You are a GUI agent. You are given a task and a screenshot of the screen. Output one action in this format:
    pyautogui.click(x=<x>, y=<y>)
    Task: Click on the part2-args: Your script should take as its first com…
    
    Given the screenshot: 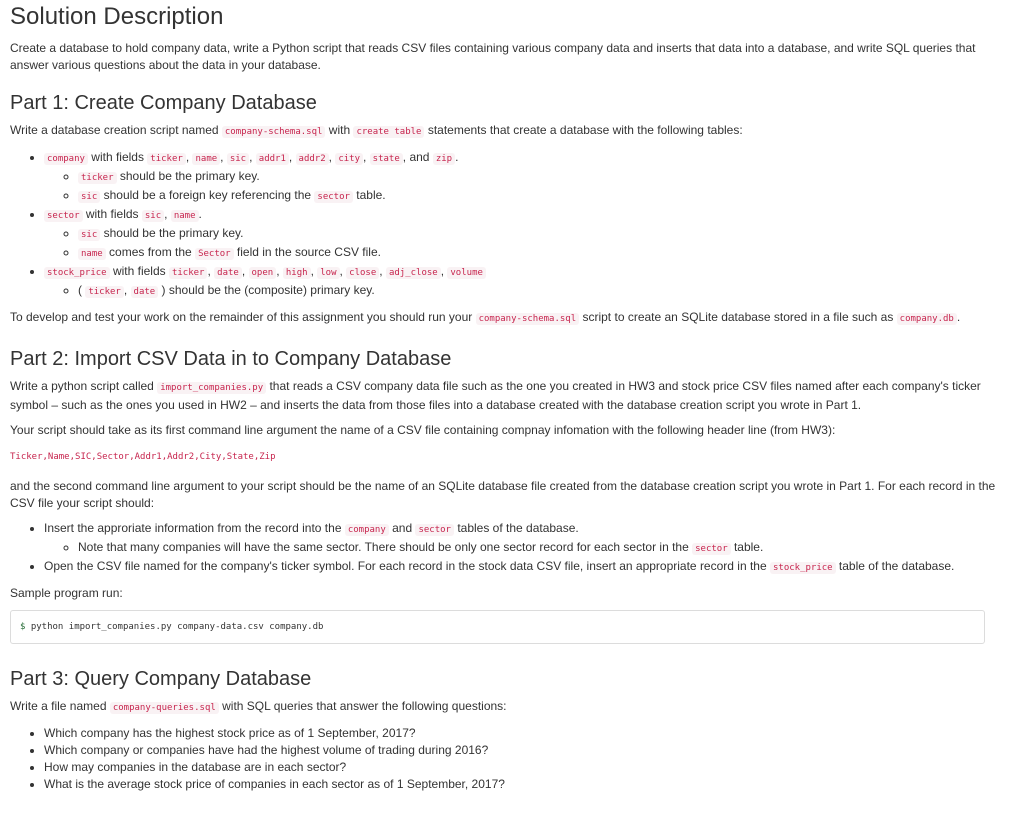 What is the action you would take?
    pyautogui.click(x=423, y=430)
    